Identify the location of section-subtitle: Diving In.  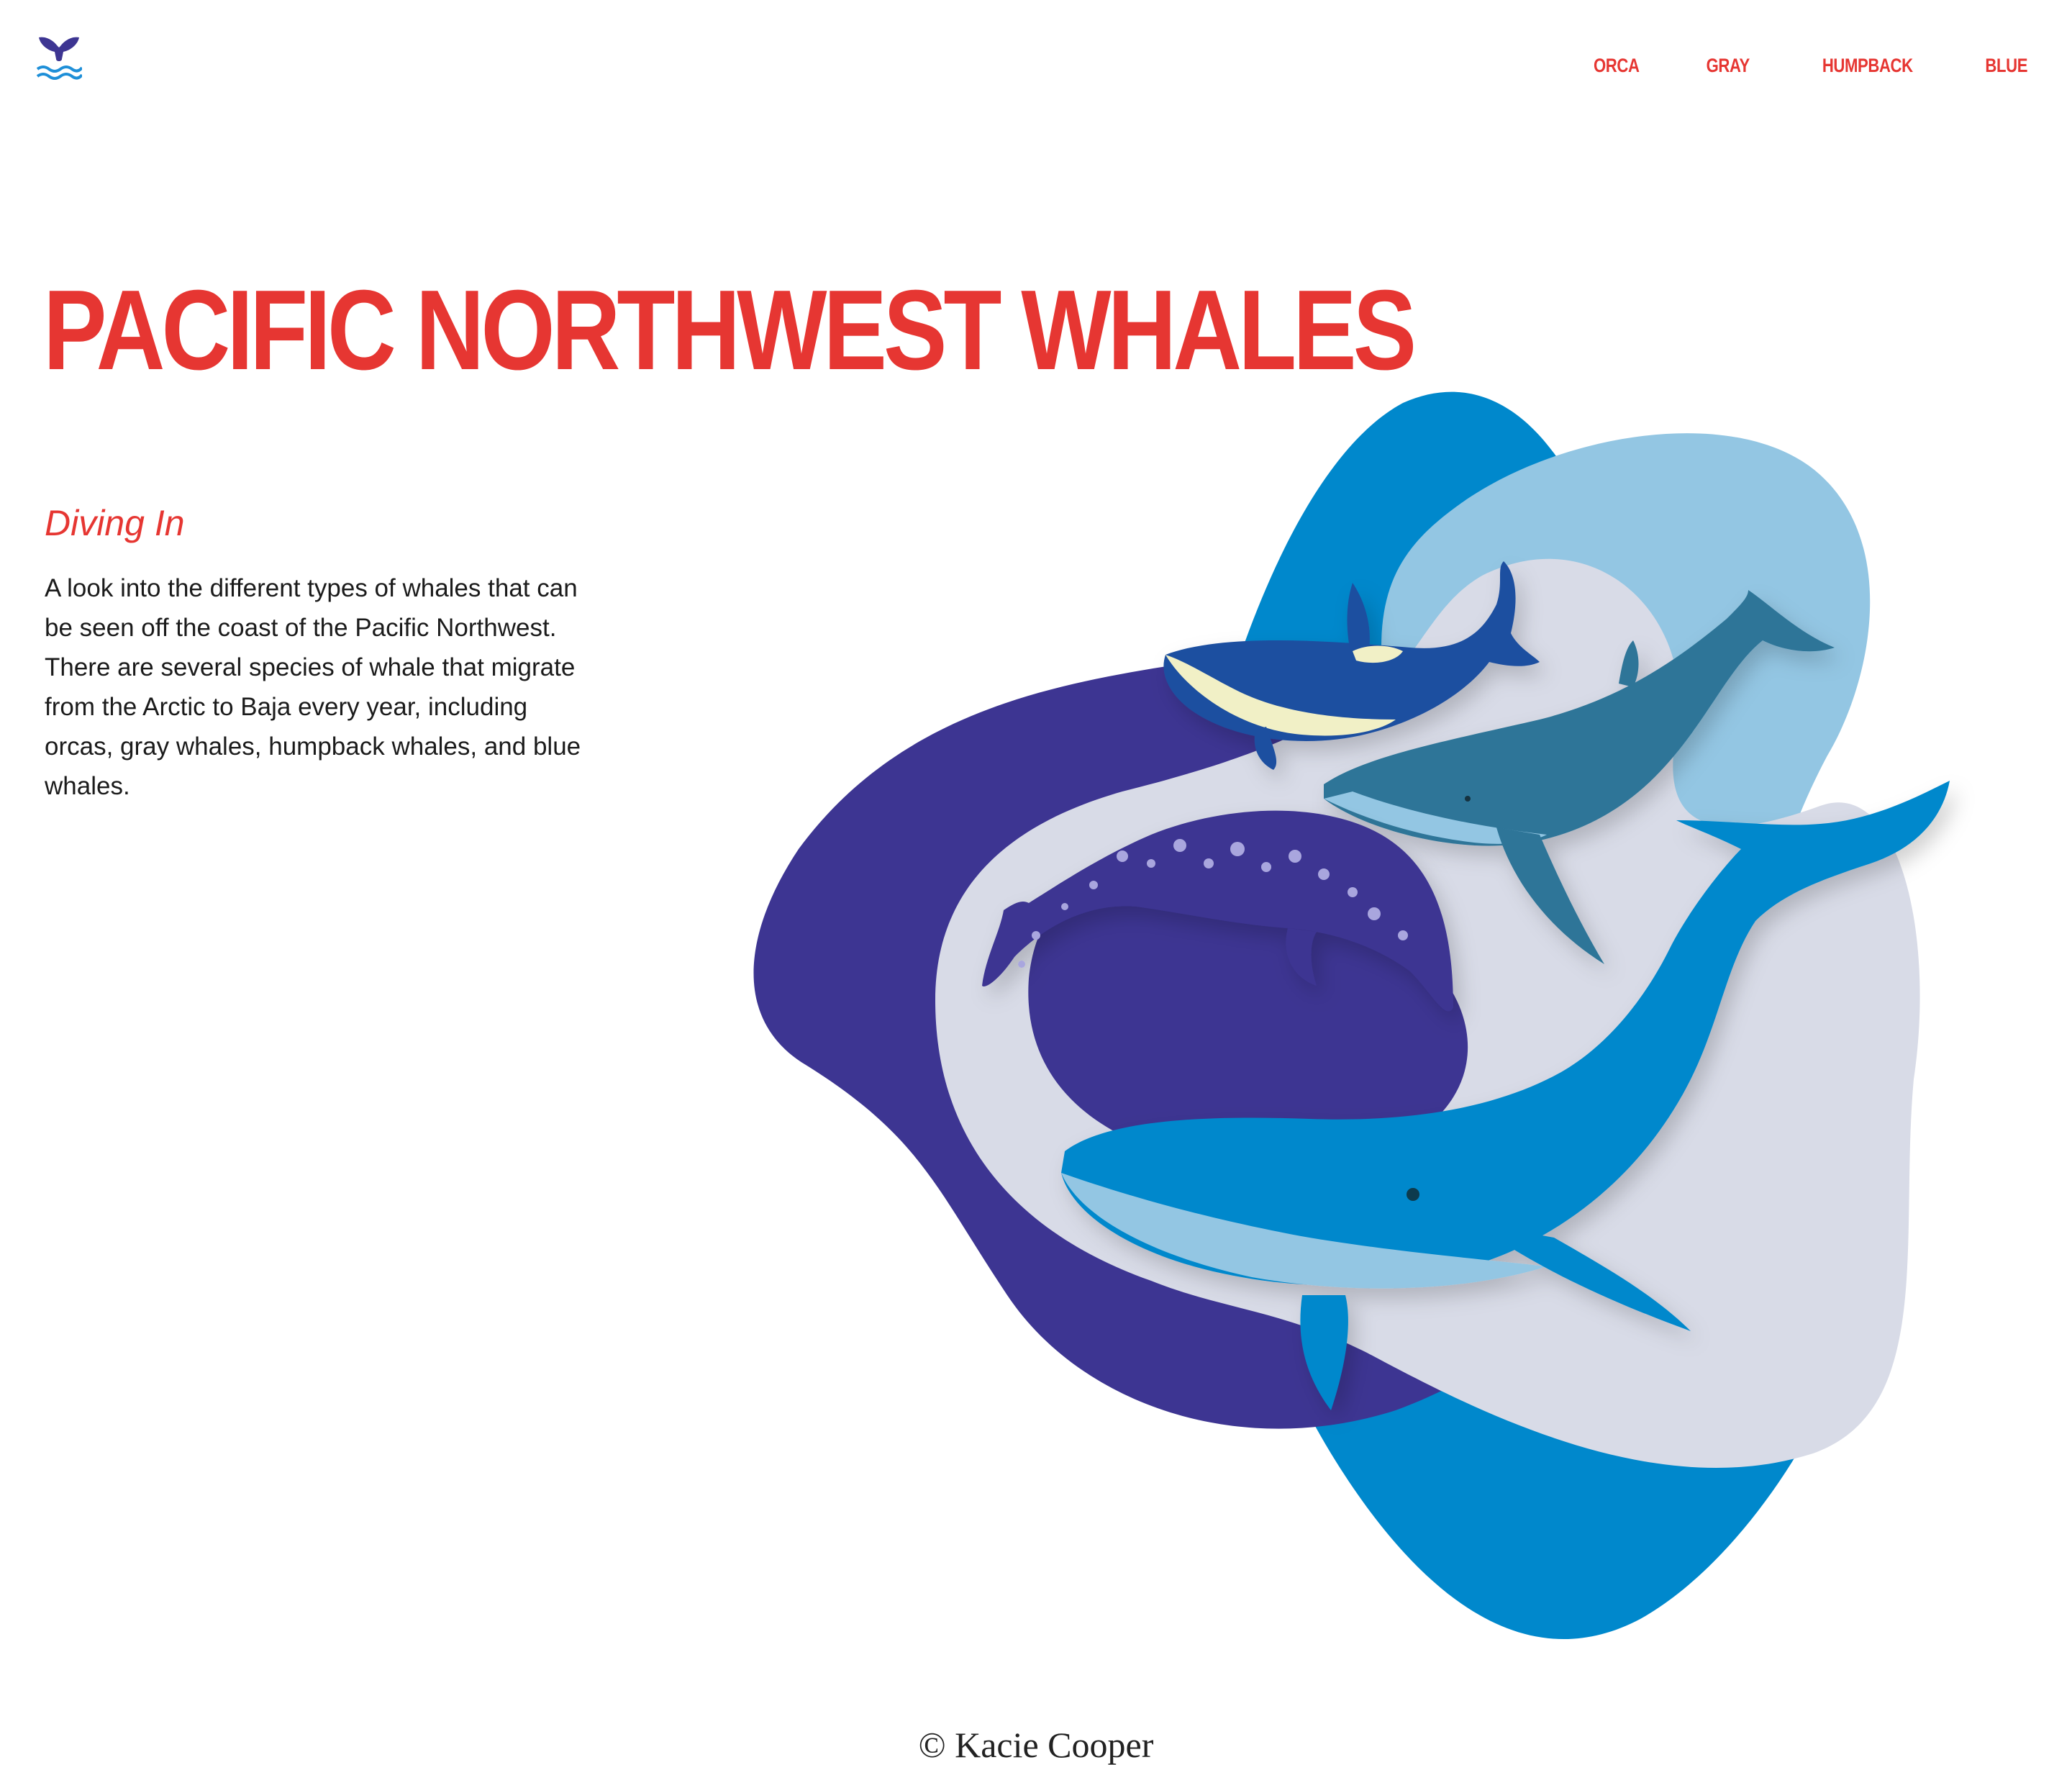
(115, 523).